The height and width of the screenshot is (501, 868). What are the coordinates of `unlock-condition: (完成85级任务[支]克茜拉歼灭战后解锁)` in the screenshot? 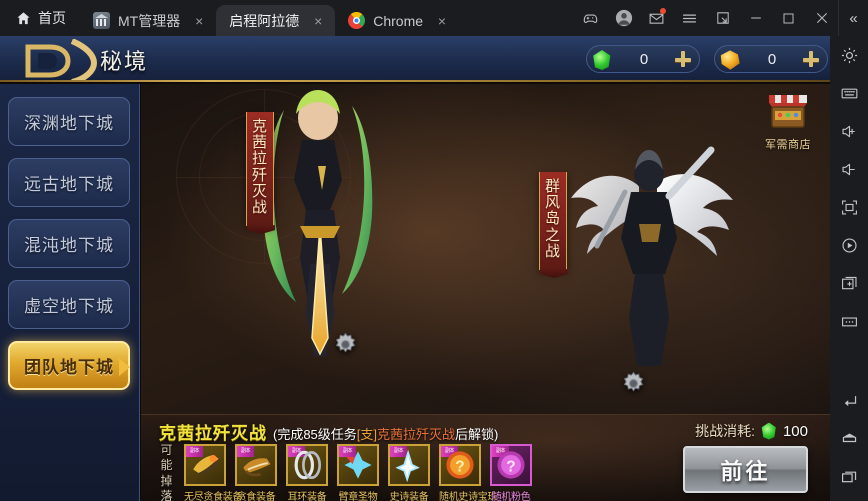 It's located at (385, 433).